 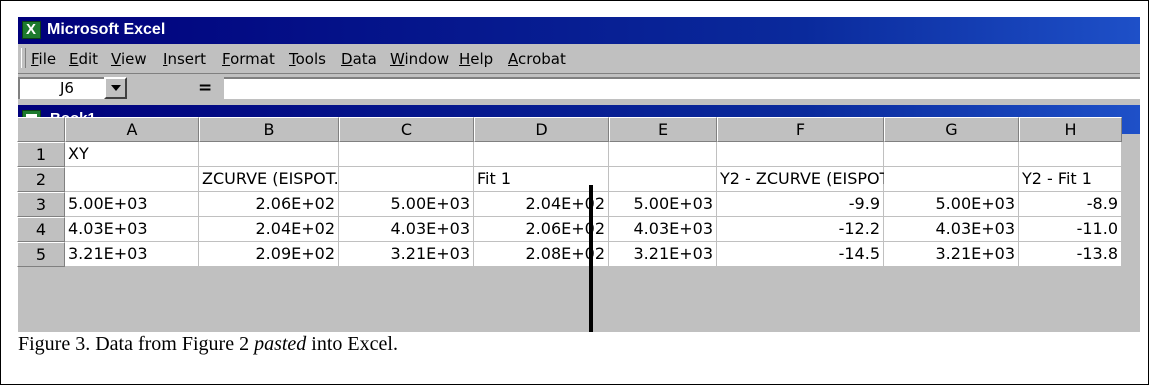 I want to click on cell-e5: 3.21E+03, so click(x=663, y=254).